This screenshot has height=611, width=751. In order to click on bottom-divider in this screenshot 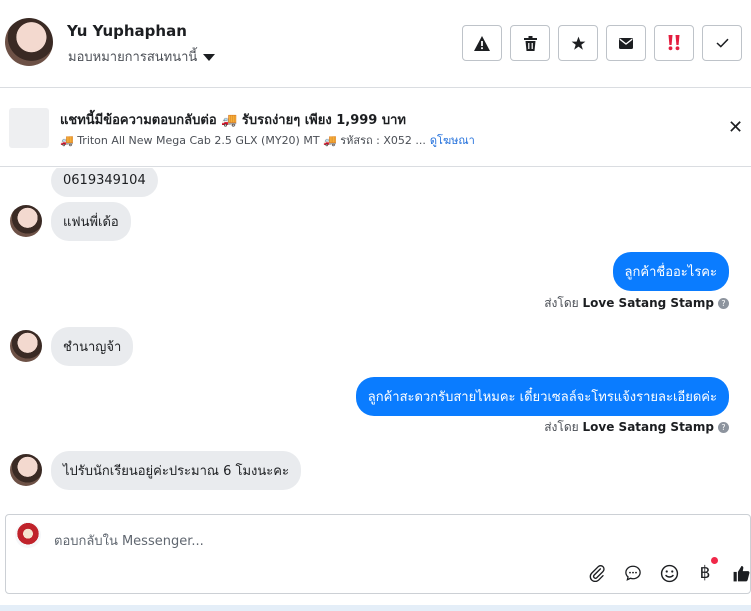, I will do `click(375, 608)`.